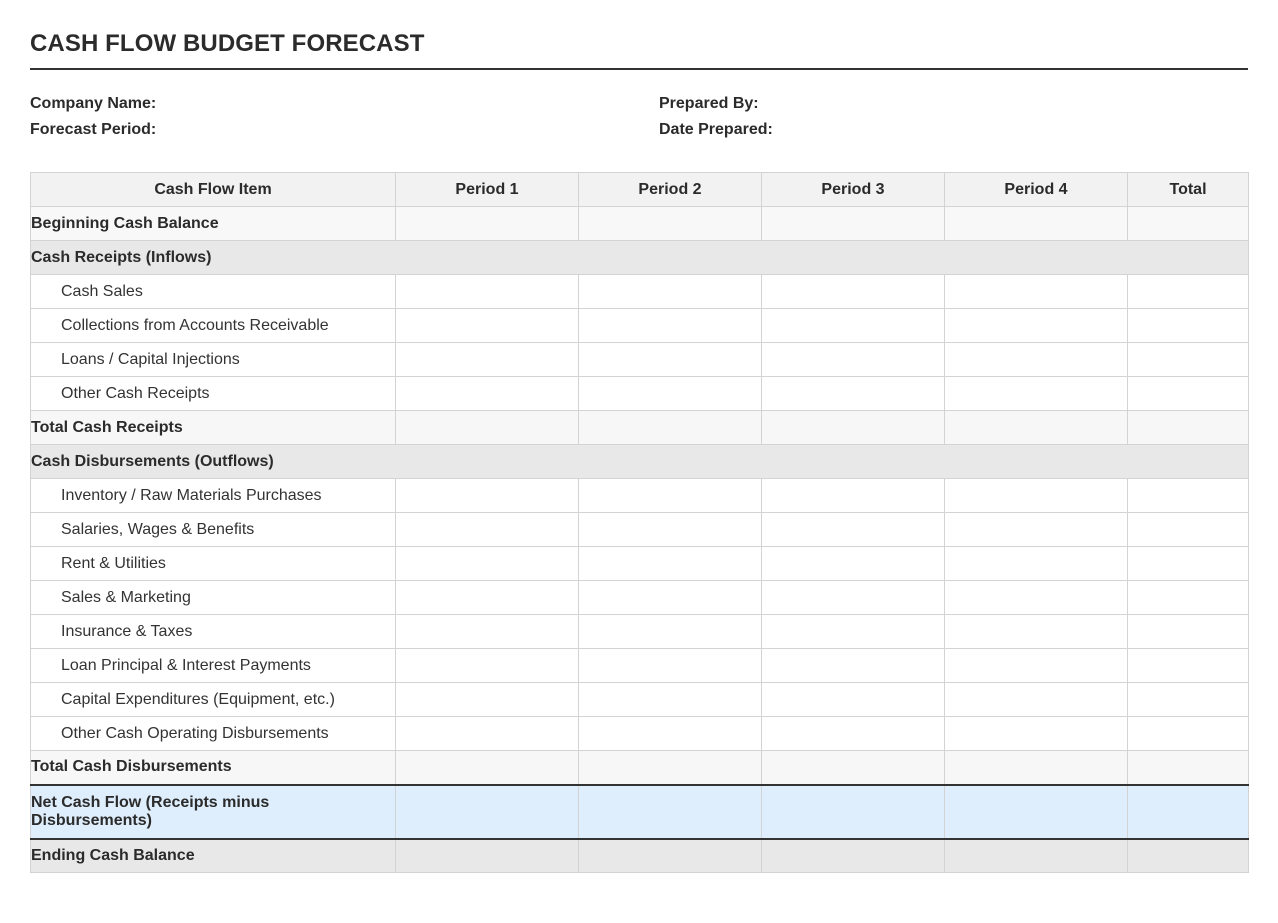 The height and width of the screenshot is (923, 1278). I want to click on table-row-ending-cash-balance: Ending Cash Balance, so click(639, 855).